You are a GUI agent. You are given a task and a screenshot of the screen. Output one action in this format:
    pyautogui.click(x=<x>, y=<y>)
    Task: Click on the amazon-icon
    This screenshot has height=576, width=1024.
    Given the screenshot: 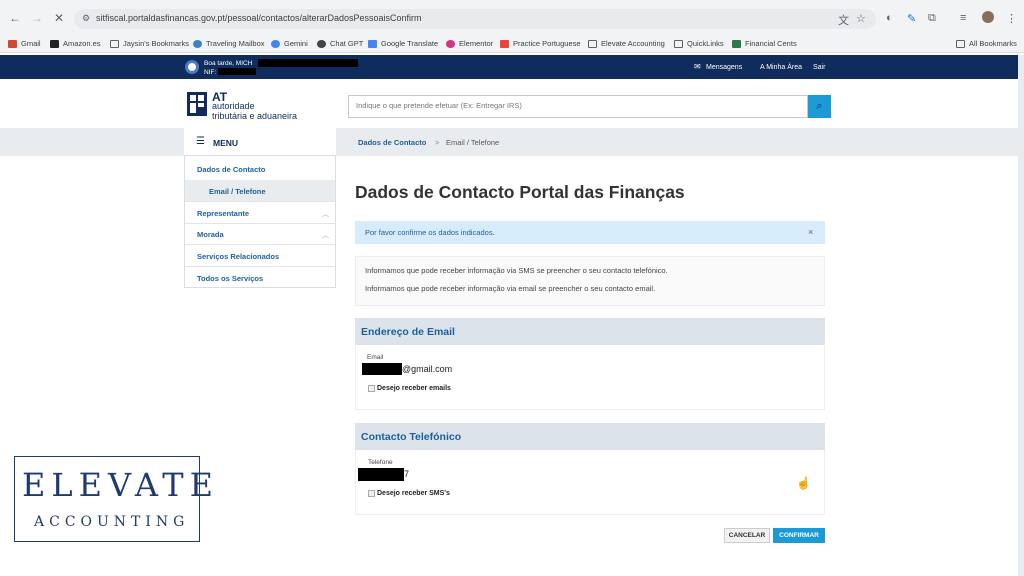 What is the action you would take?
    pyautogui.click(x=54, y=43)
    